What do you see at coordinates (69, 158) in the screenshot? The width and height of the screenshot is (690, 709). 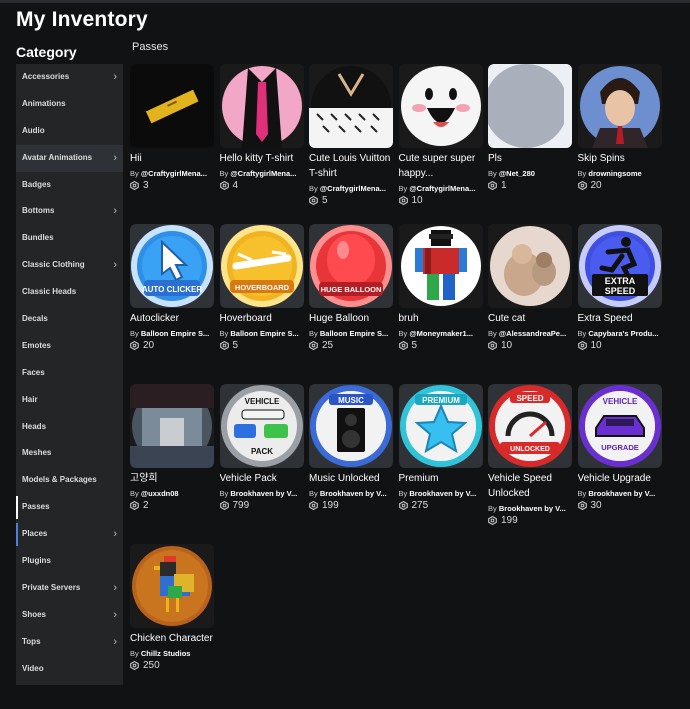 I see `sidebar-item-avatar-animations: Avatar Animations ›` at bounding box center [69, 158].